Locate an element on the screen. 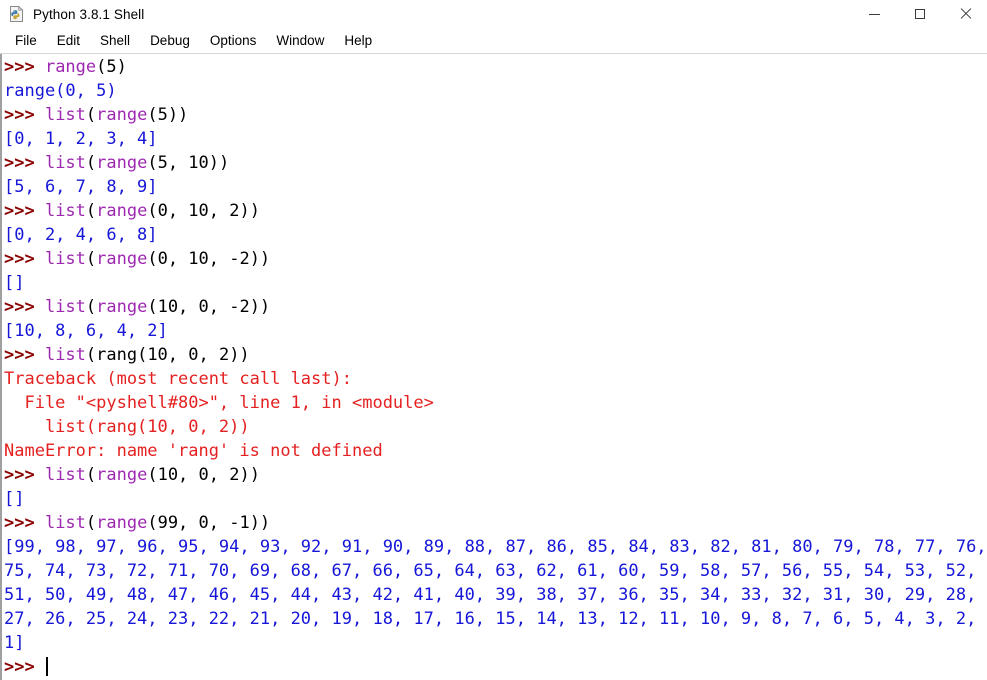  maximize-button is located at coordinates (919, 14).